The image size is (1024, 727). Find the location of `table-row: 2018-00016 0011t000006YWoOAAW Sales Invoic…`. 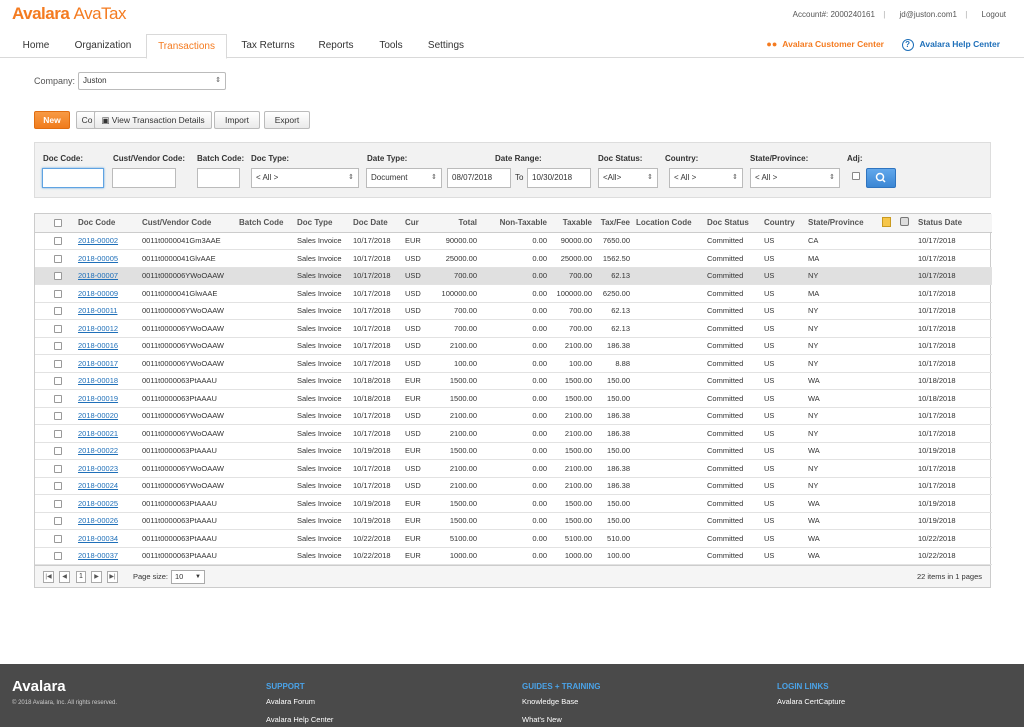

table-row: 2018-00016 0011t000006YWoOAAW Sales Invoic… is located at coordinates (513, 346).